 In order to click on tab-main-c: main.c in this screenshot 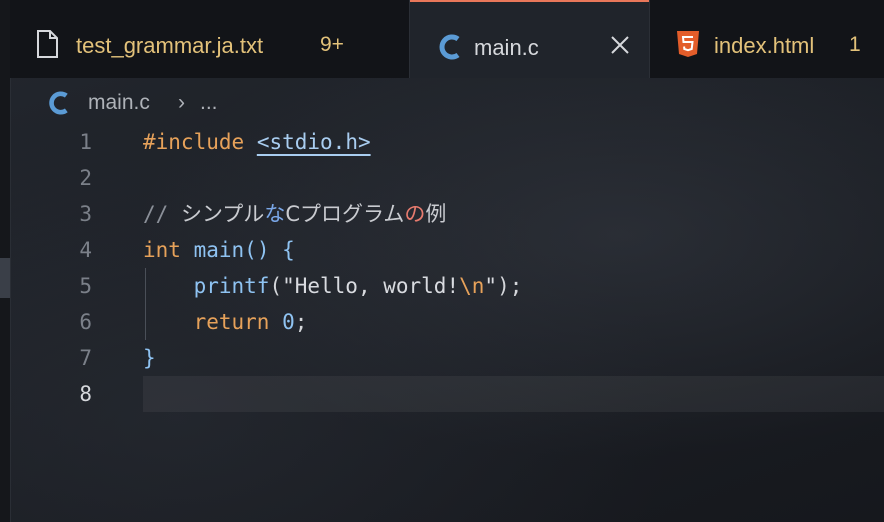, I will do `click(529, 39)`.